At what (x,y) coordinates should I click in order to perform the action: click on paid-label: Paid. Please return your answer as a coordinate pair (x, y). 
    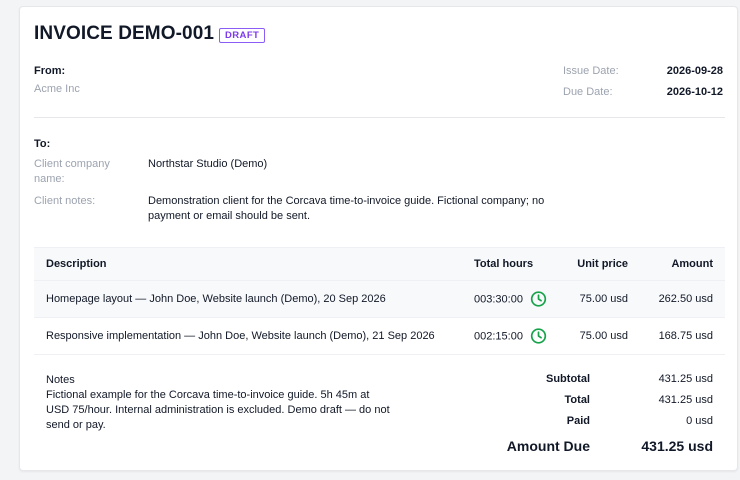
    Looking at the image, I should click on (578, 421).